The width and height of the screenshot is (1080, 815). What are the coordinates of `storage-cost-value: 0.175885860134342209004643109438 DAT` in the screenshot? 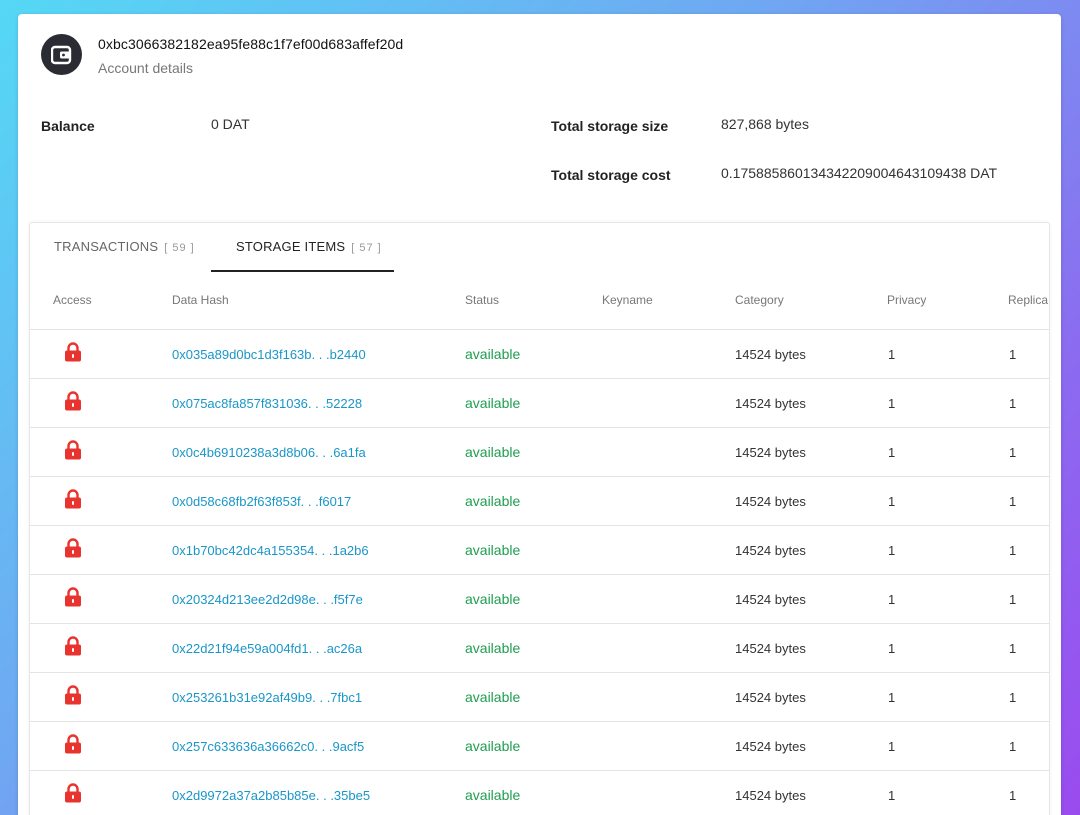 It's located at (859, 173).